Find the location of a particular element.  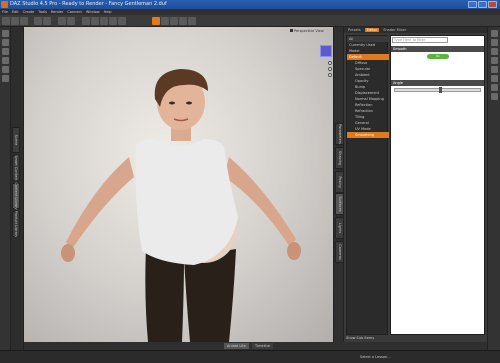

maximize-button is located at coordinates (482, 4).